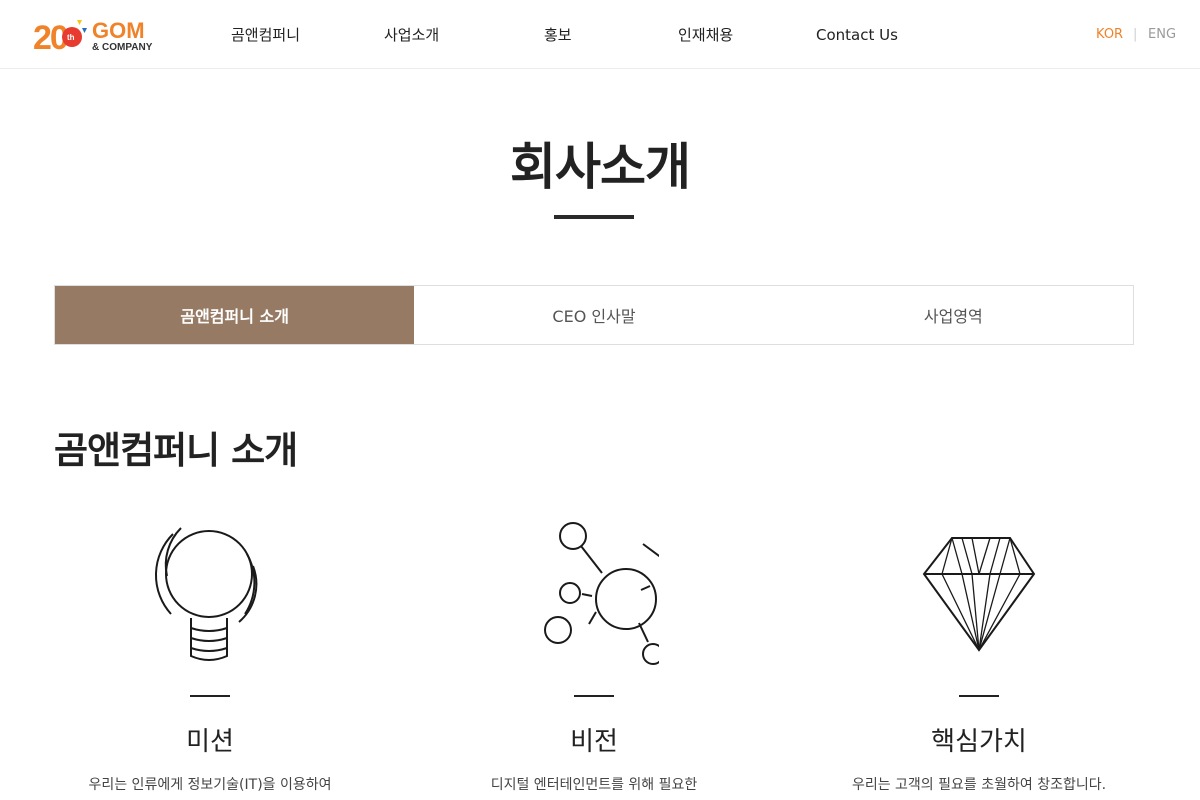  What do you see at coordinates (979, 594) in the screenshot?
I see `diamond-icon` at bounding box center [979, 594].